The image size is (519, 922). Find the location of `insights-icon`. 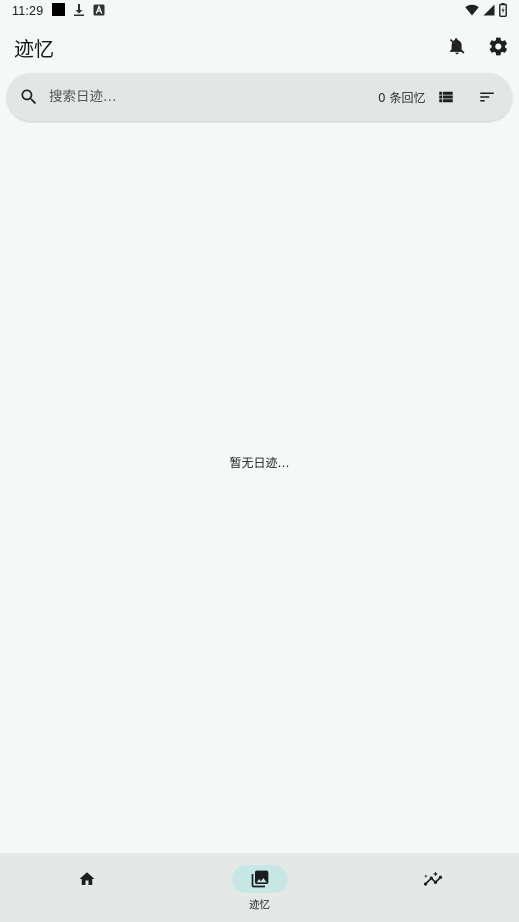

insights-icon is located at coordinates (433, 879).